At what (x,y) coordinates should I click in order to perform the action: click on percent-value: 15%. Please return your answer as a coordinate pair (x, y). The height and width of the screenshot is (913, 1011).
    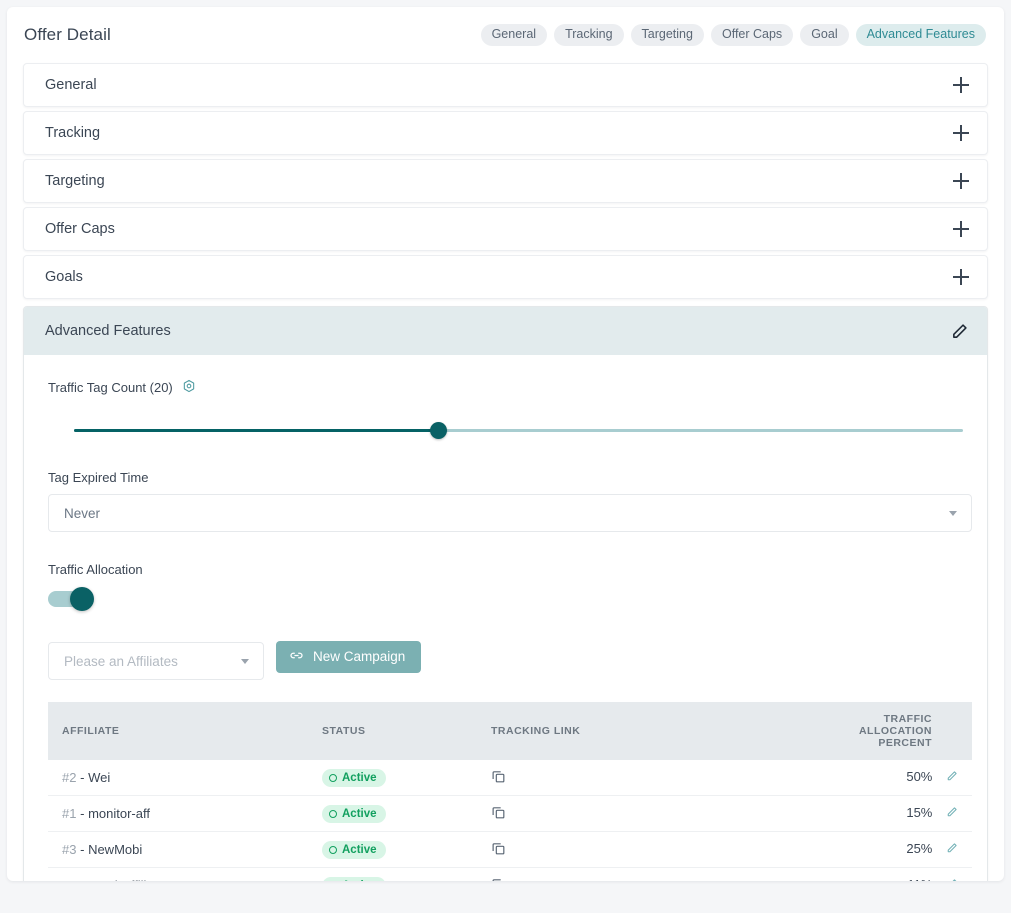
    Looking at the image, I should click on (919, 812).